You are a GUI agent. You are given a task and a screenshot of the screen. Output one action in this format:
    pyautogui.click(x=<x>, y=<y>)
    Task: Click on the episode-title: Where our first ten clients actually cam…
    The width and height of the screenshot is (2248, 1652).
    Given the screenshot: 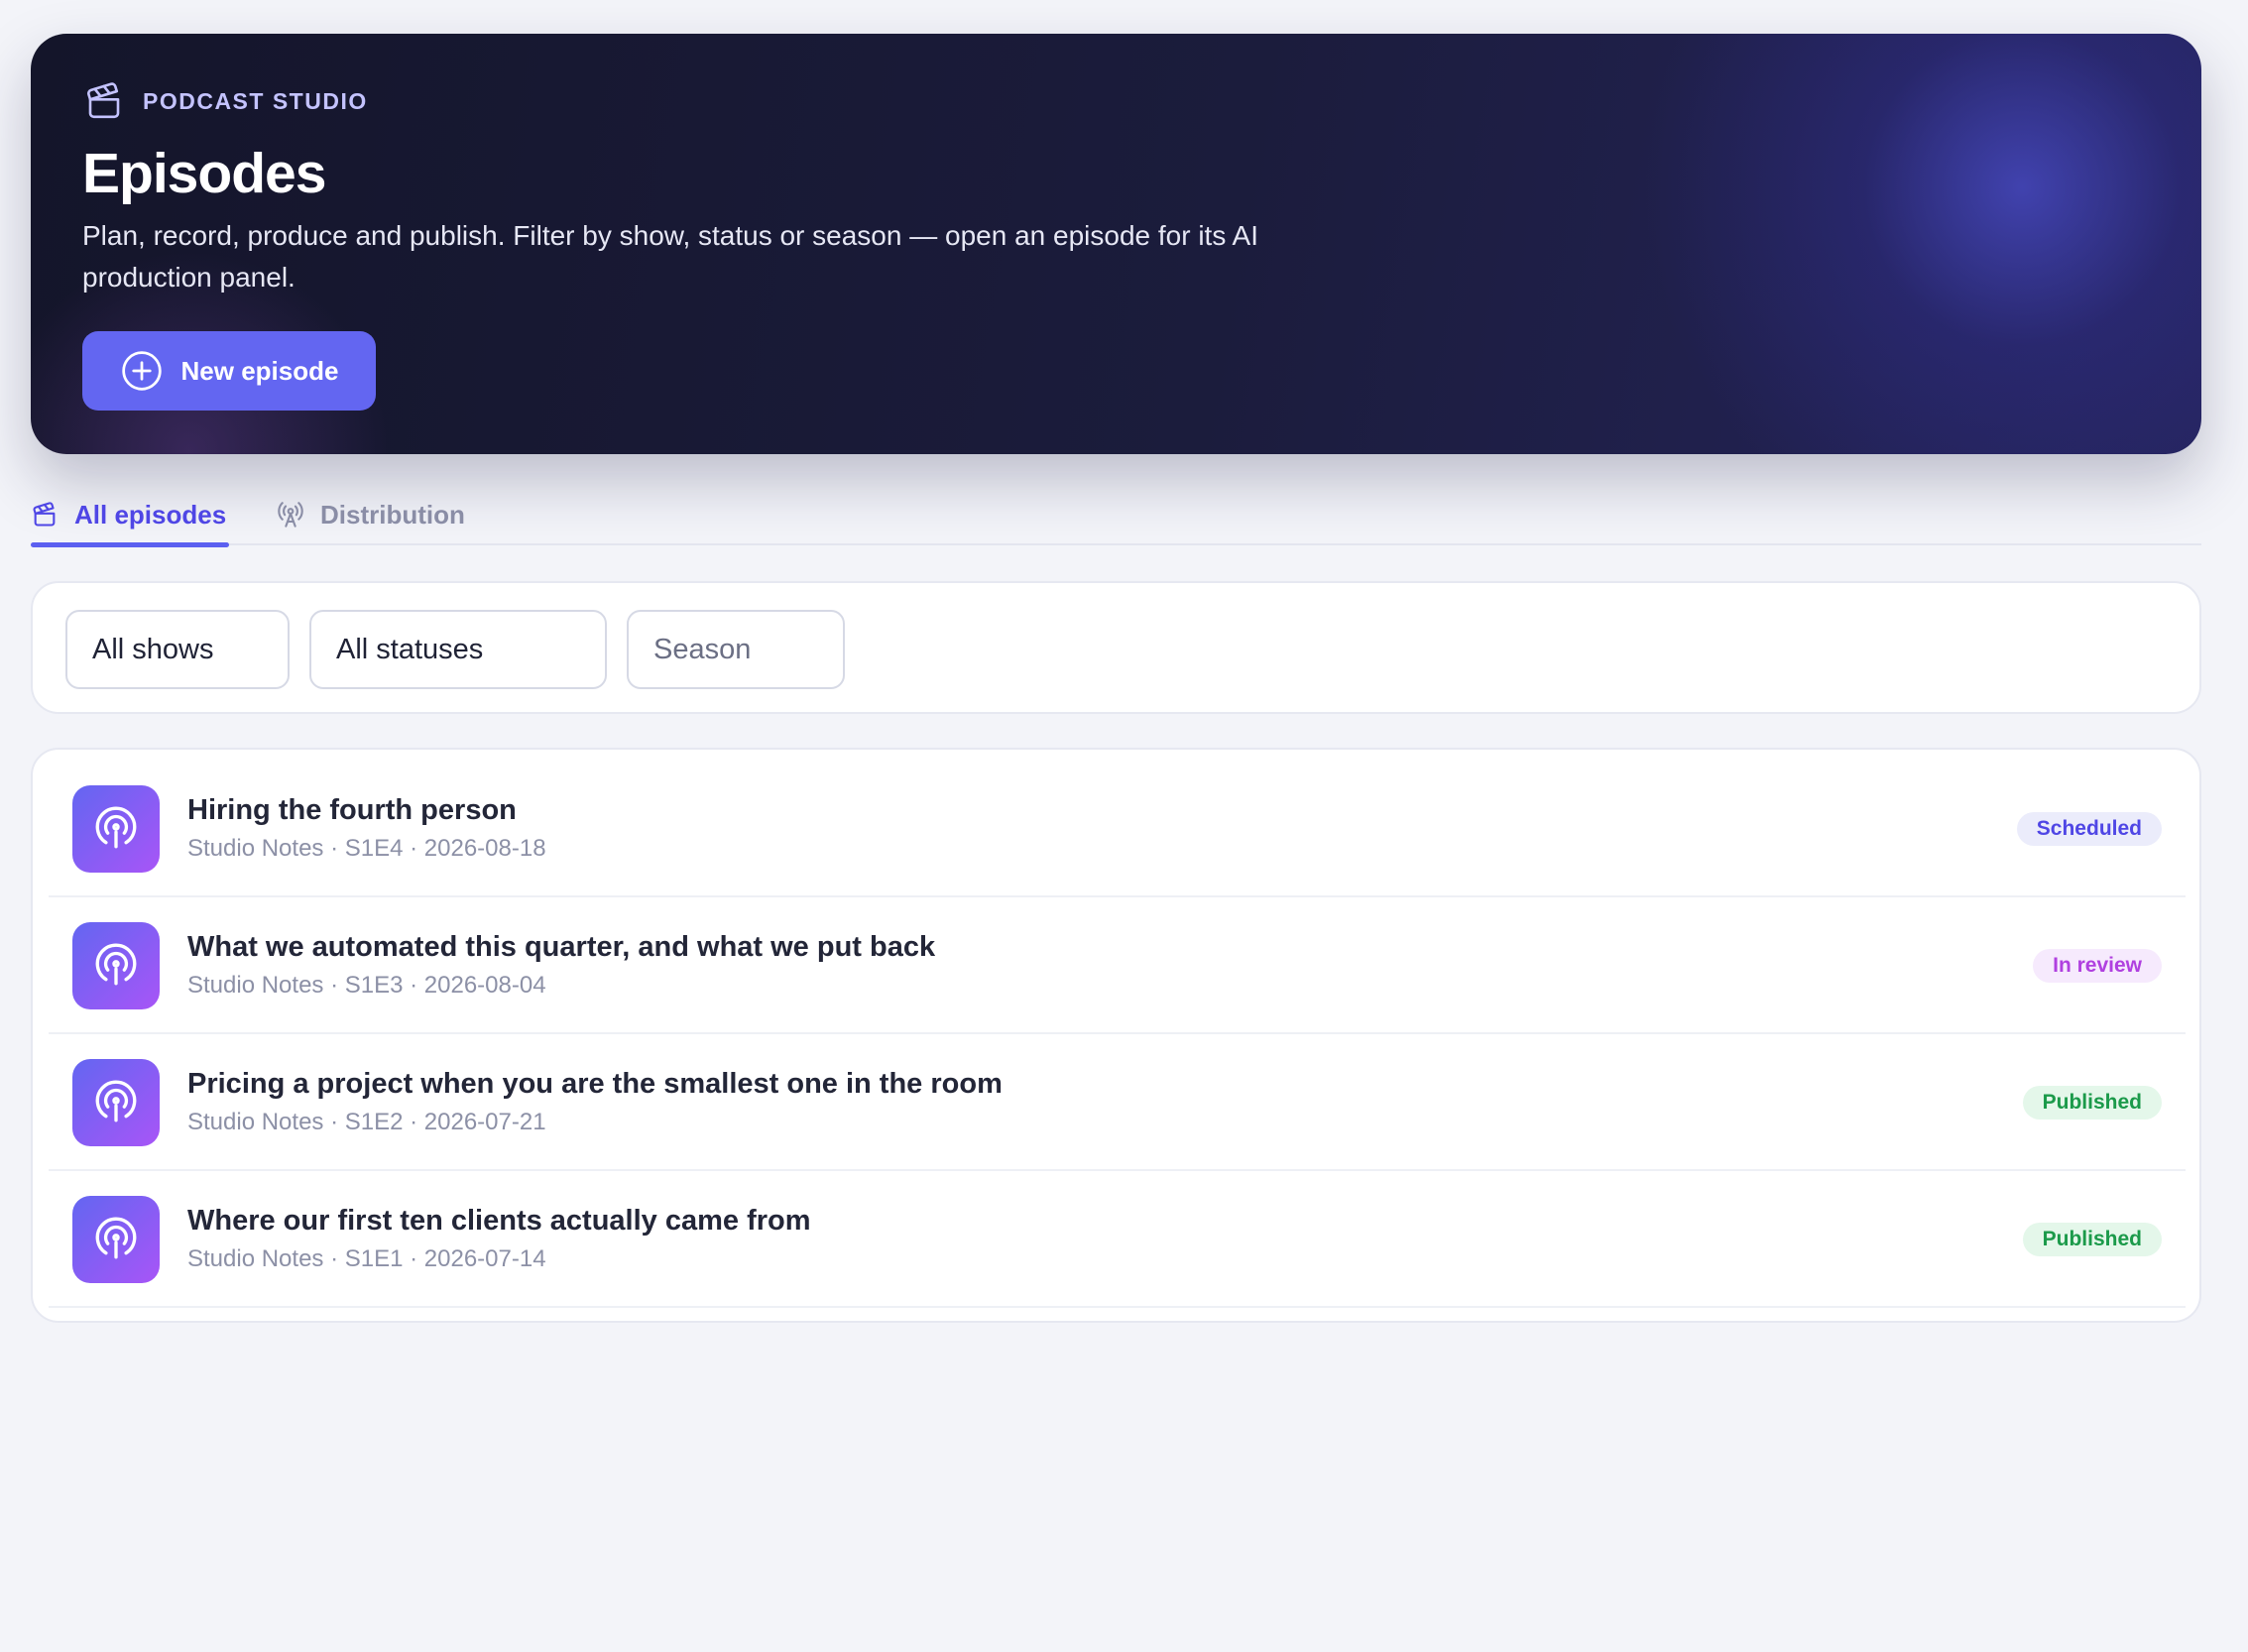 What is the action you would take?
    pyautogui.click(x=499, y=1221)
    